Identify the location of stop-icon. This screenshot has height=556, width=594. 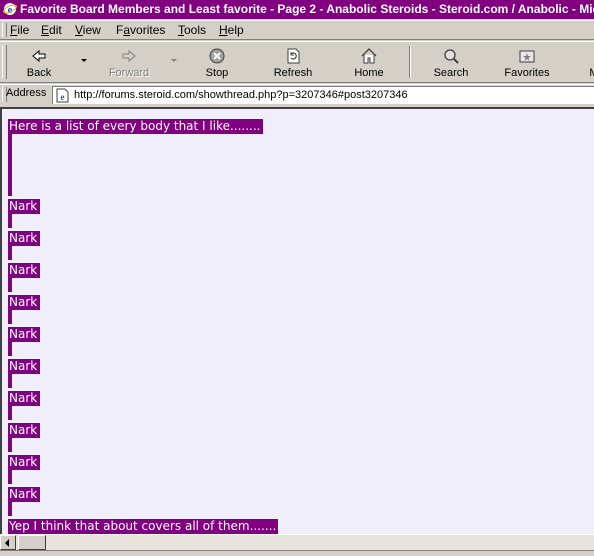
(217, 56).